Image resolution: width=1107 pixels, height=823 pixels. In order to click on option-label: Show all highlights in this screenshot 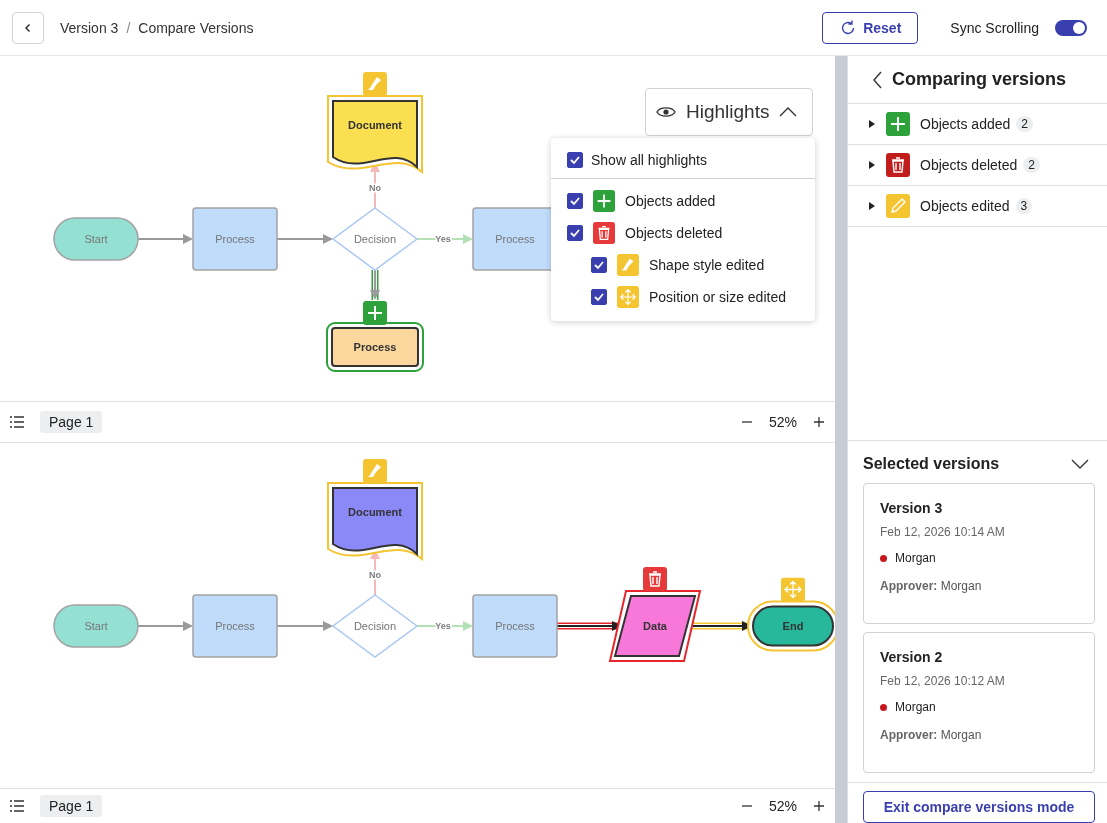, I will do `click(649, 160)`.